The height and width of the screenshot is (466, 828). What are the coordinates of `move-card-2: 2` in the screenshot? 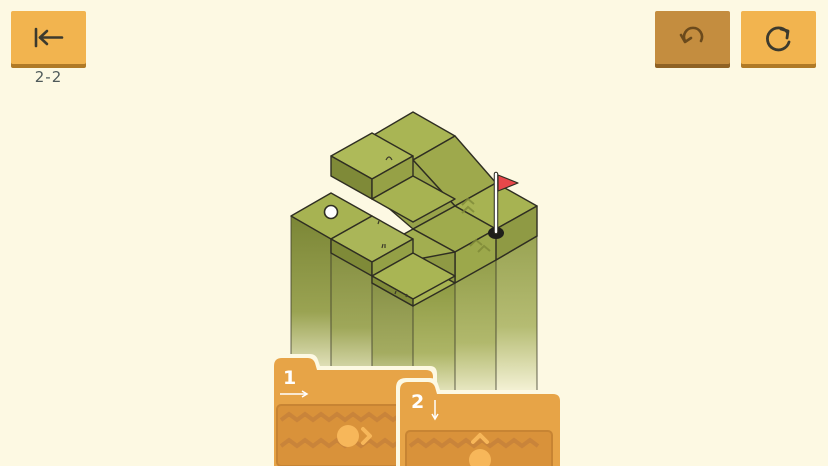 It's located at (480, 421).